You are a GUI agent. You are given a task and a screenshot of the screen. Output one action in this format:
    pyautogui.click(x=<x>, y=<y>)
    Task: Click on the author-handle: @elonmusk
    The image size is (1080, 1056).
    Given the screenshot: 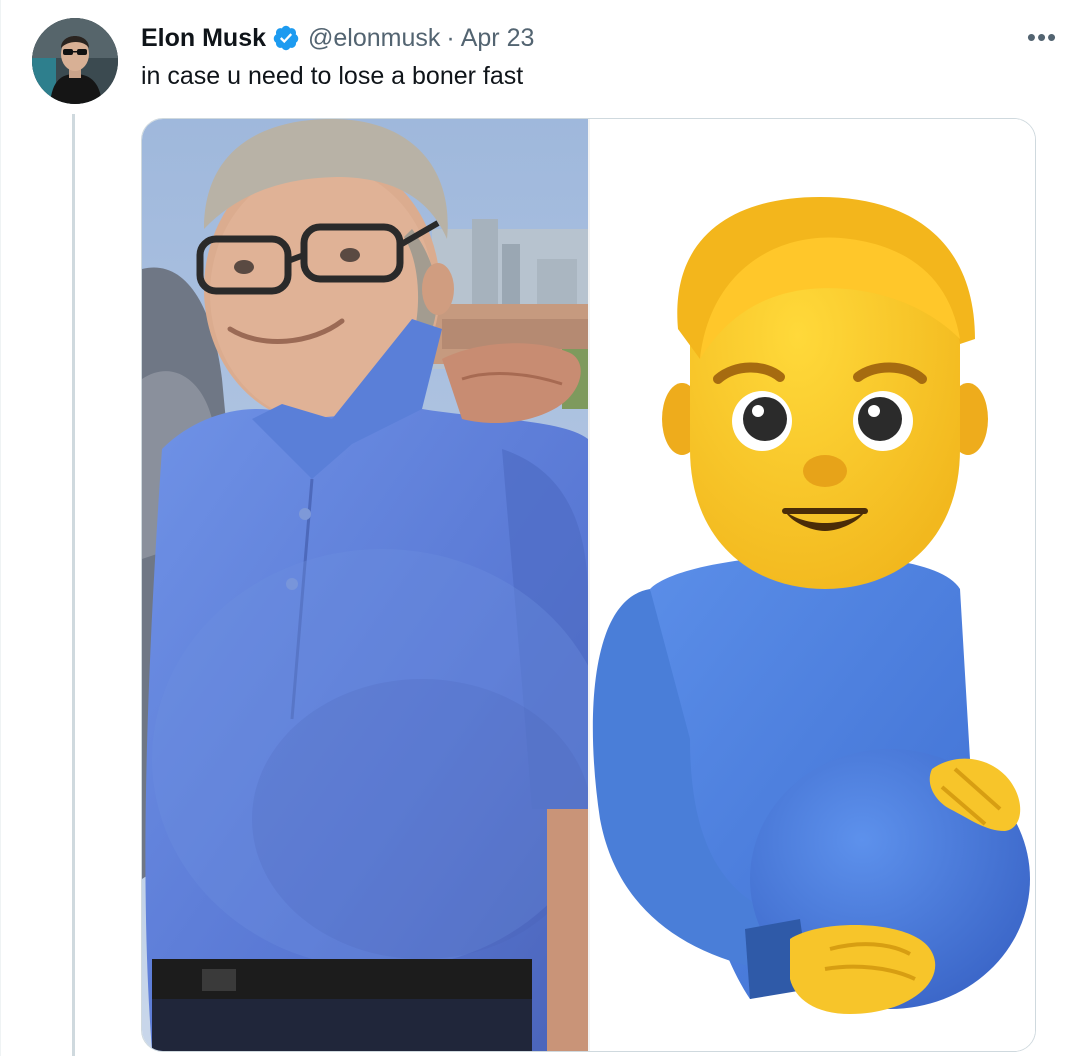 What is the action you would take?
    pyautogui.click(x=374, y=38)
    